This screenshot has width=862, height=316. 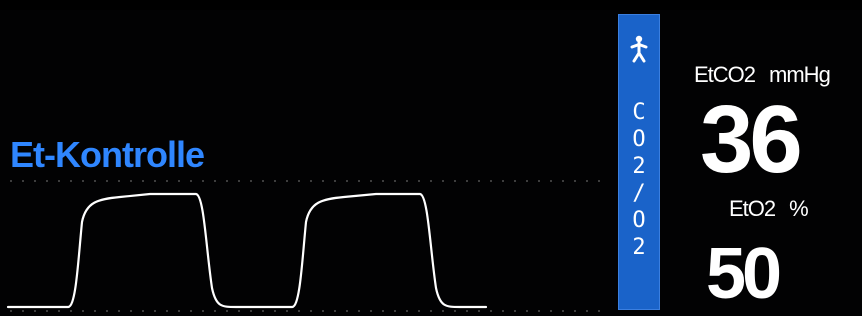 What do you see at coordinates (799, 208) in the screenshot?
I see `eto2-unit: %` at bounding box center [799, 208].